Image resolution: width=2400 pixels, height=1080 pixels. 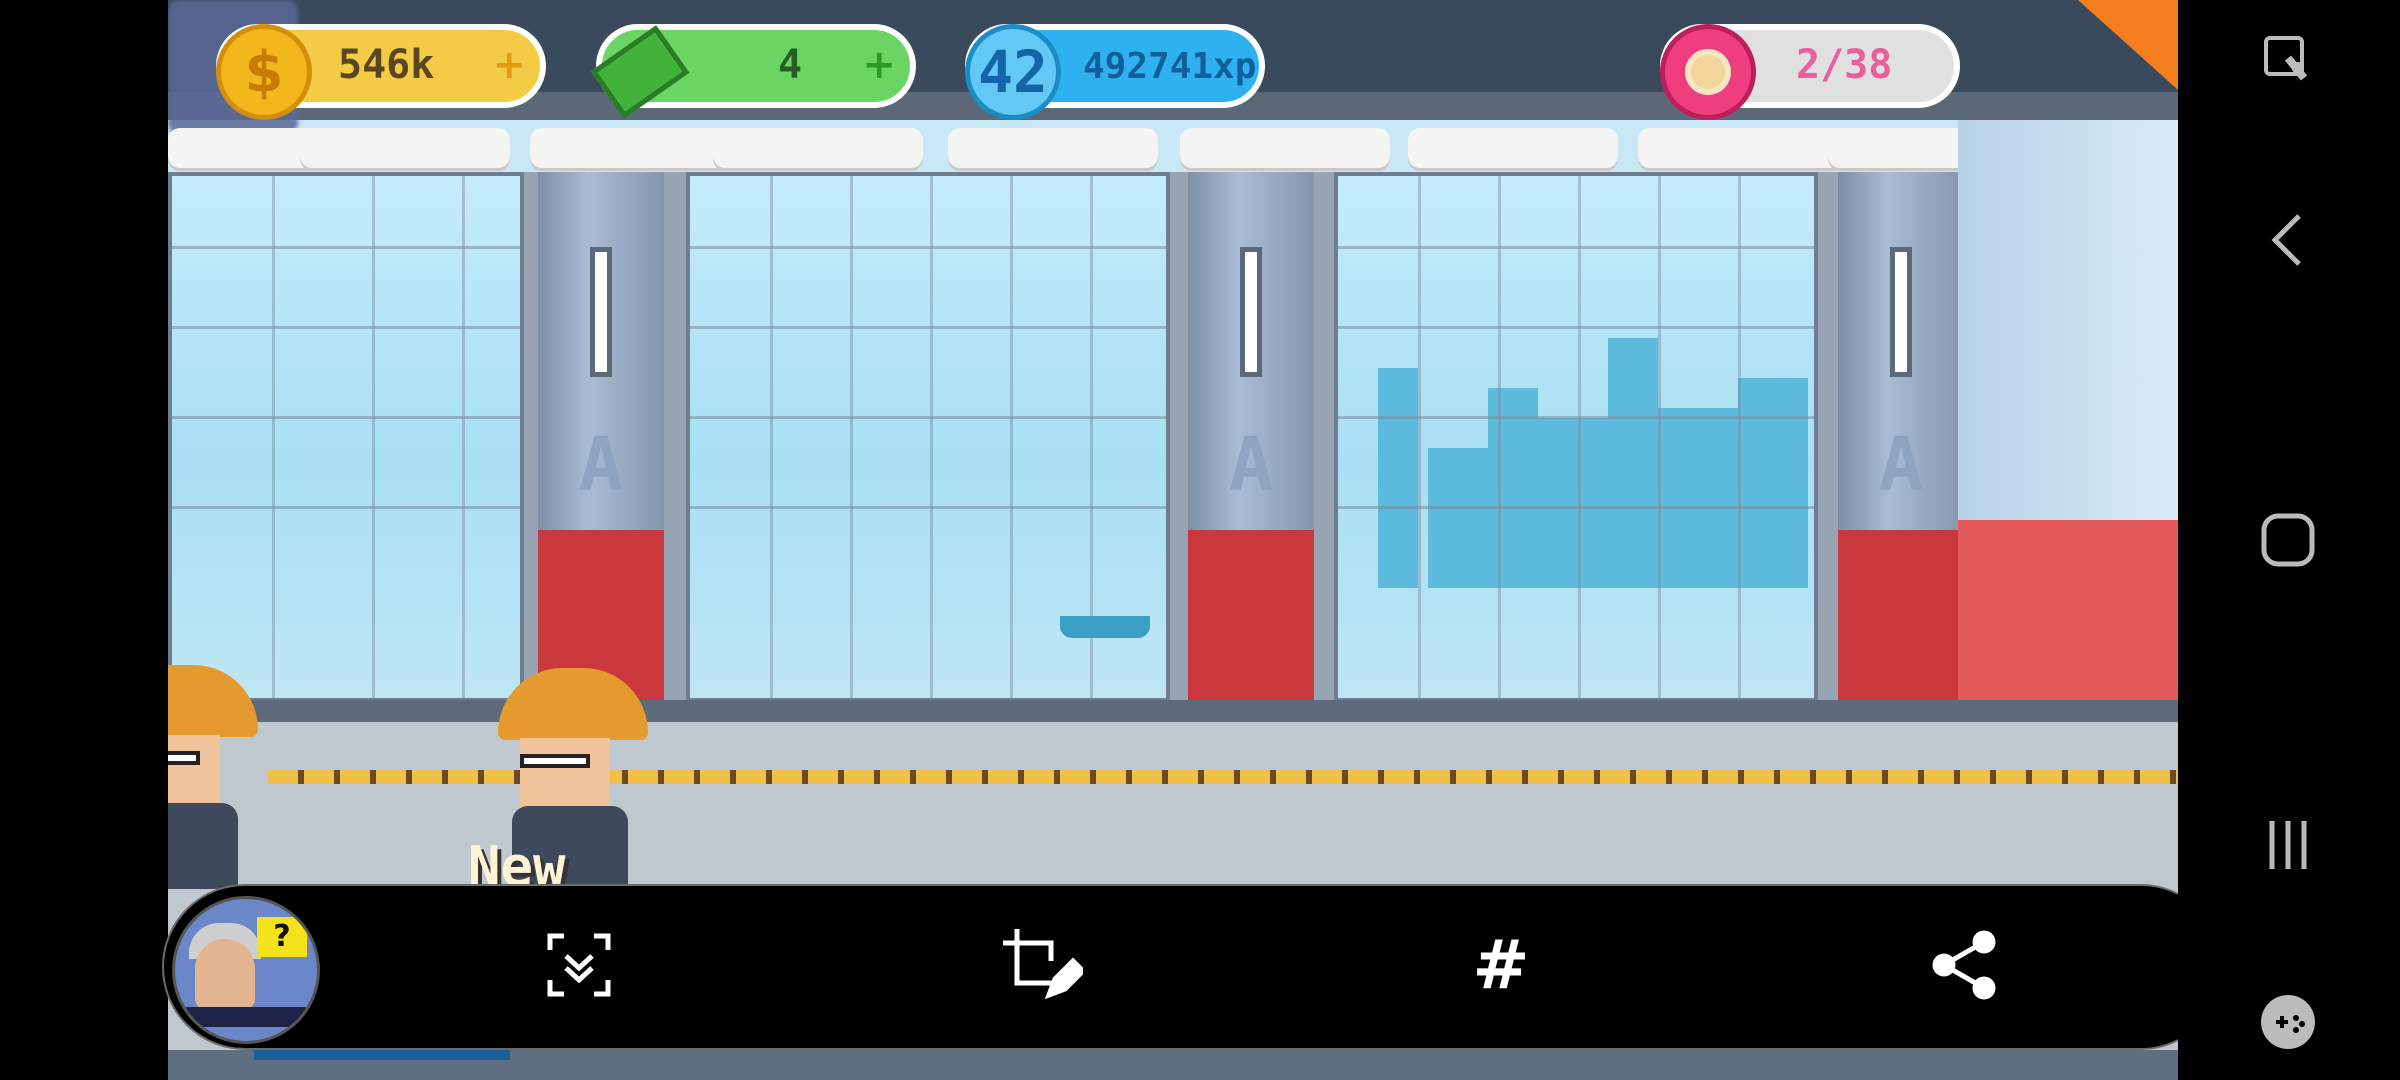 I want to click on hashtag-icon: #, so click(x=1501, y=965).